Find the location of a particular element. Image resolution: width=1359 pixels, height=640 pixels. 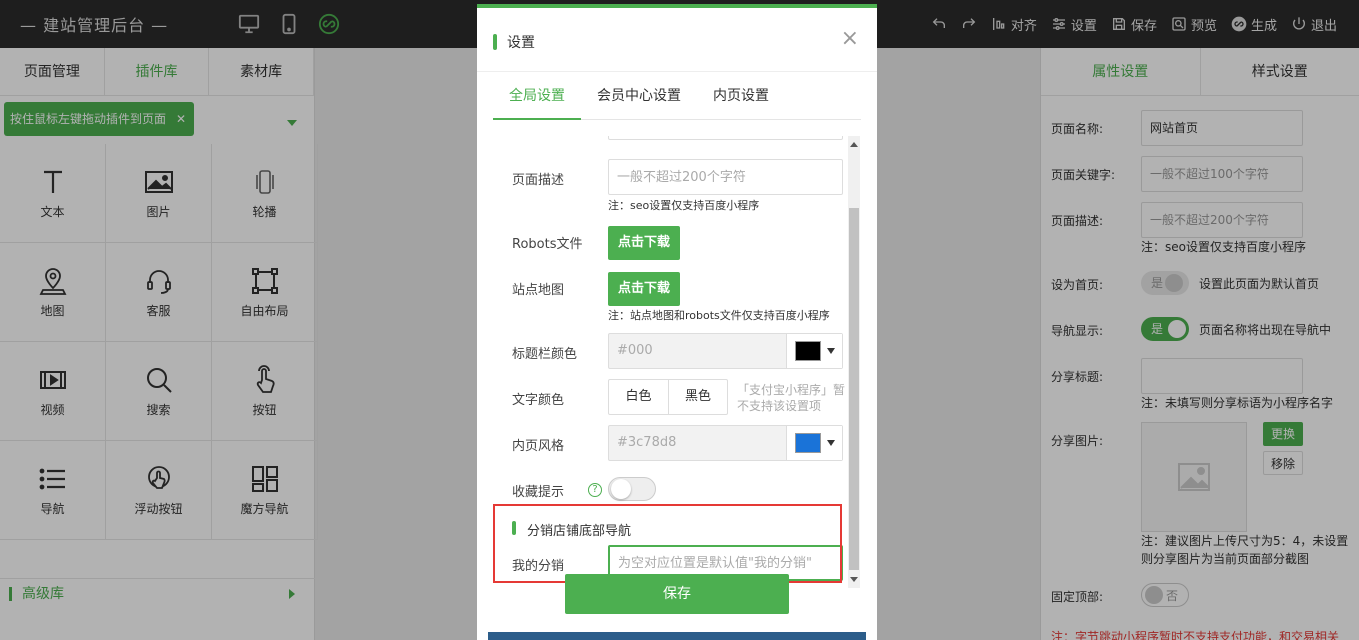

titlebar-color-value: #000 is located at coordinates (697, 351).